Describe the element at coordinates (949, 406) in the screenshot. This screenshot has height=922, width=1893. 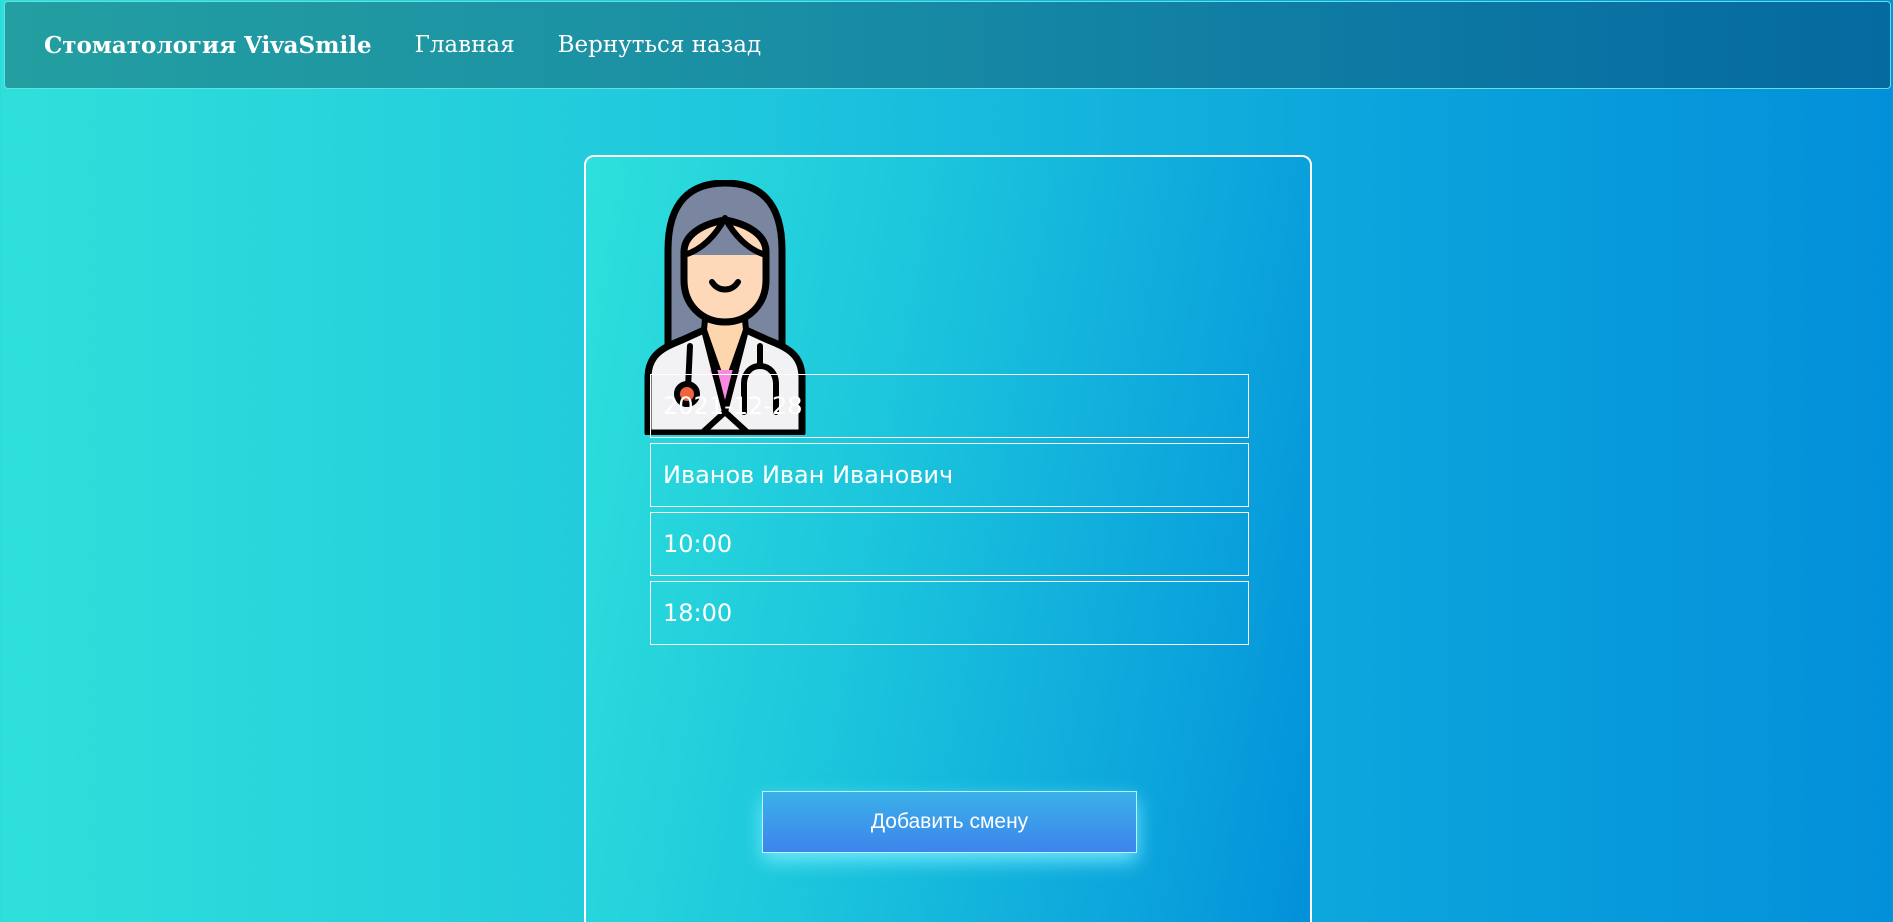
I see `date-field` at that location.